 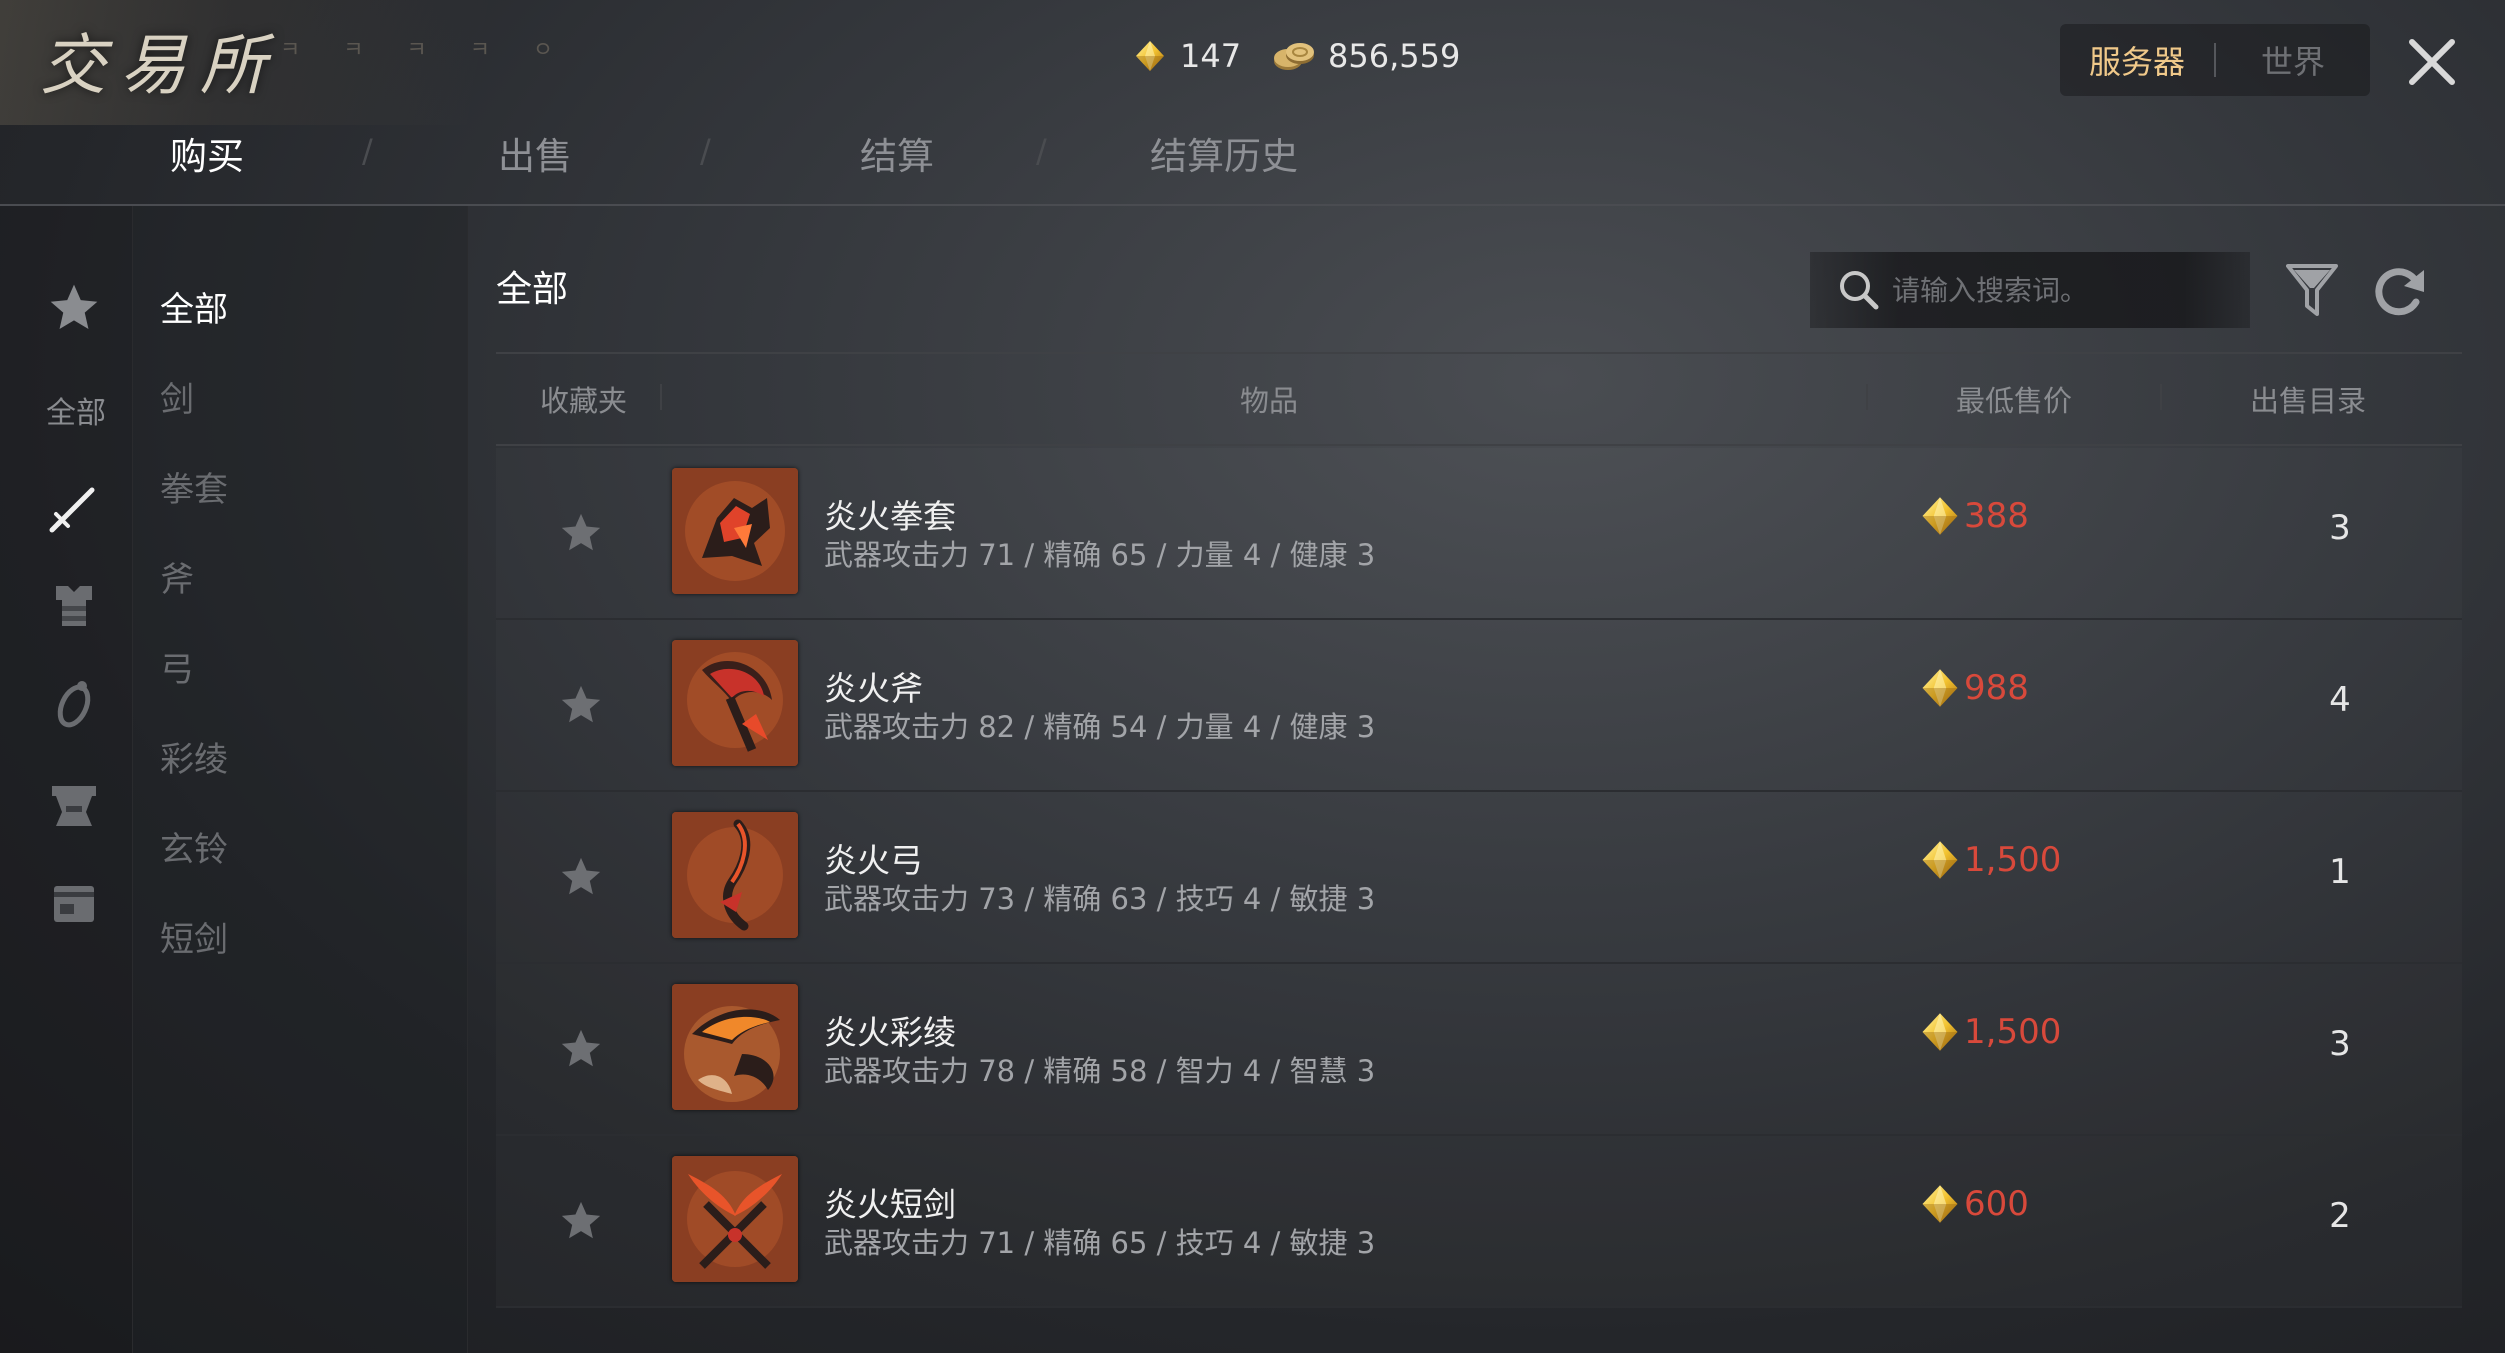 What do you see at coordinates (160, 65) in the screenshot?
I see `exchange-title: 交易所` at bounding box center [160, 65].